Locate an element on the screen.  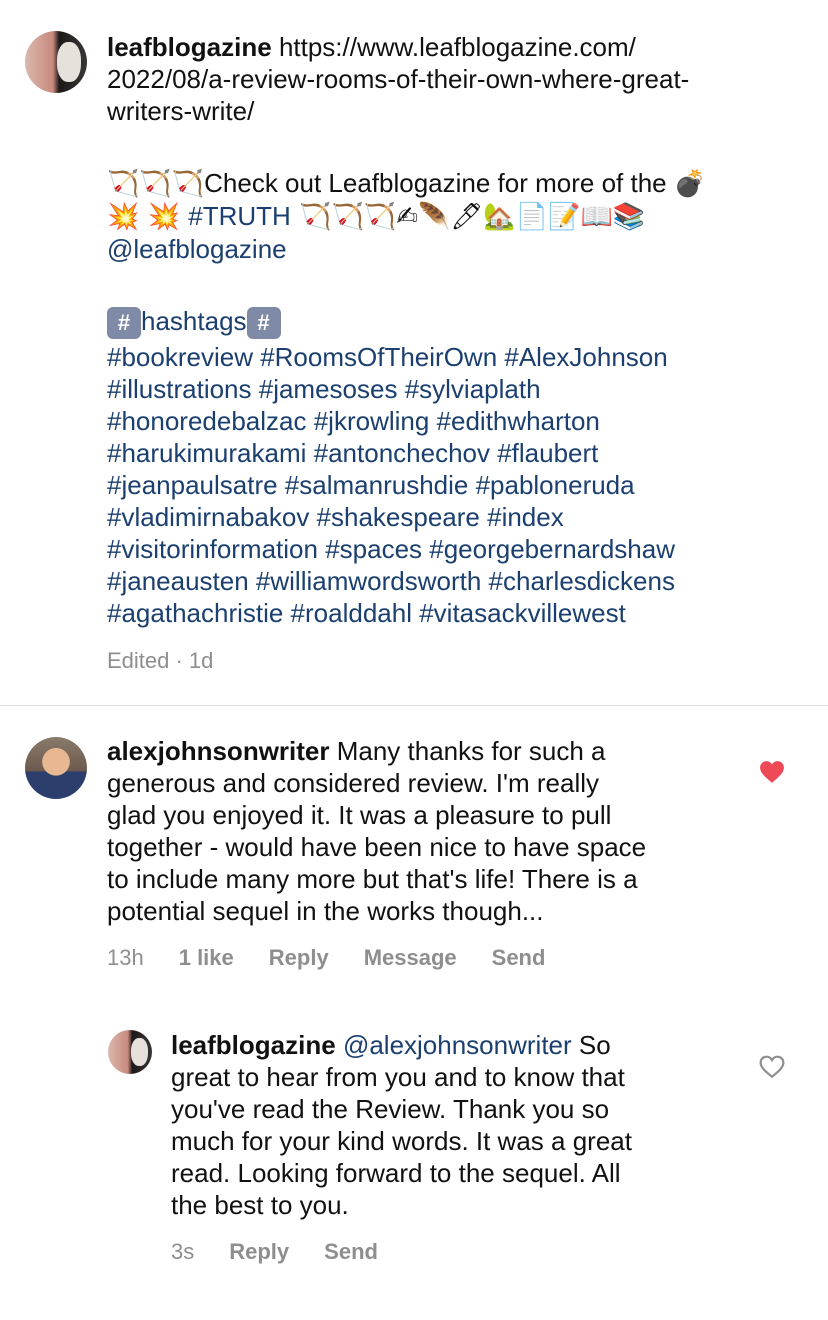
bow-and-arrow-icon: 🏹🏹🏹 is located at coordinates (156, 184).